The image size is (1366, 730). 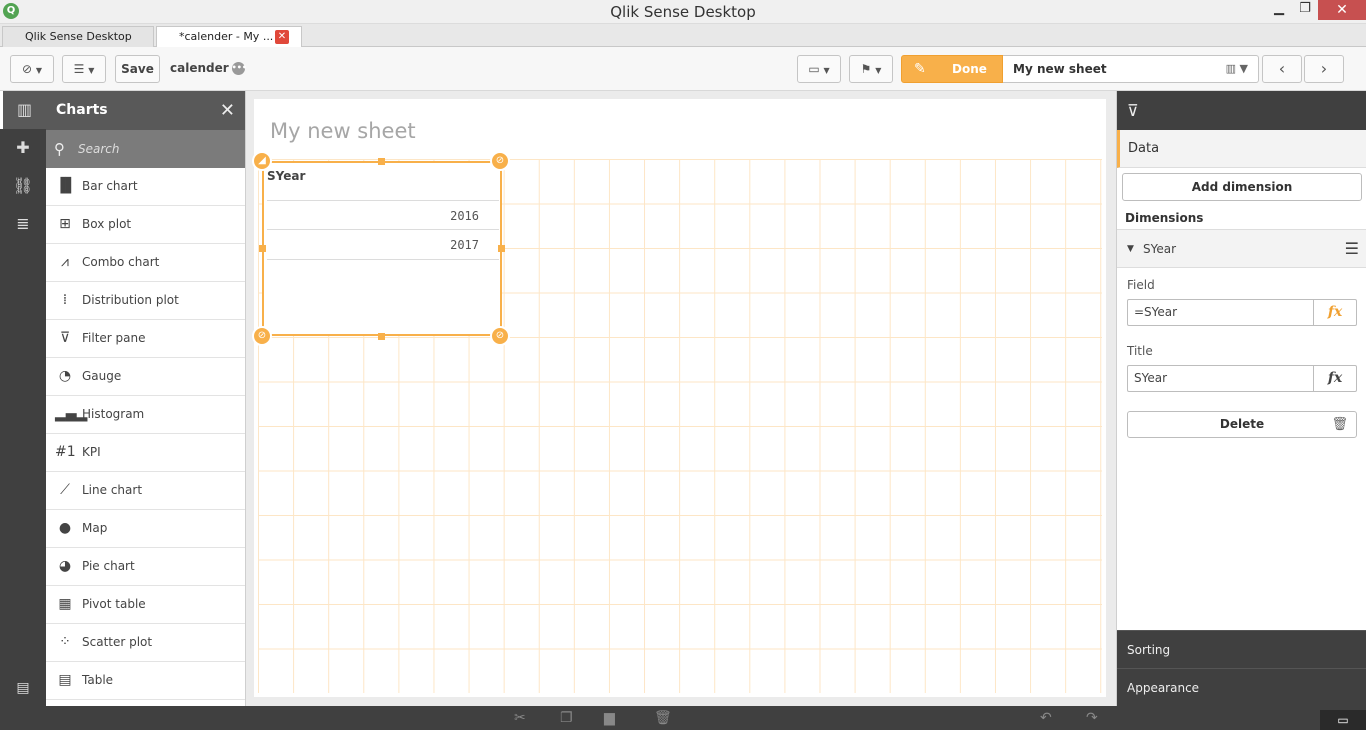 I want to click on sheet-name: My new sheet, so click(x=1060, y=69).